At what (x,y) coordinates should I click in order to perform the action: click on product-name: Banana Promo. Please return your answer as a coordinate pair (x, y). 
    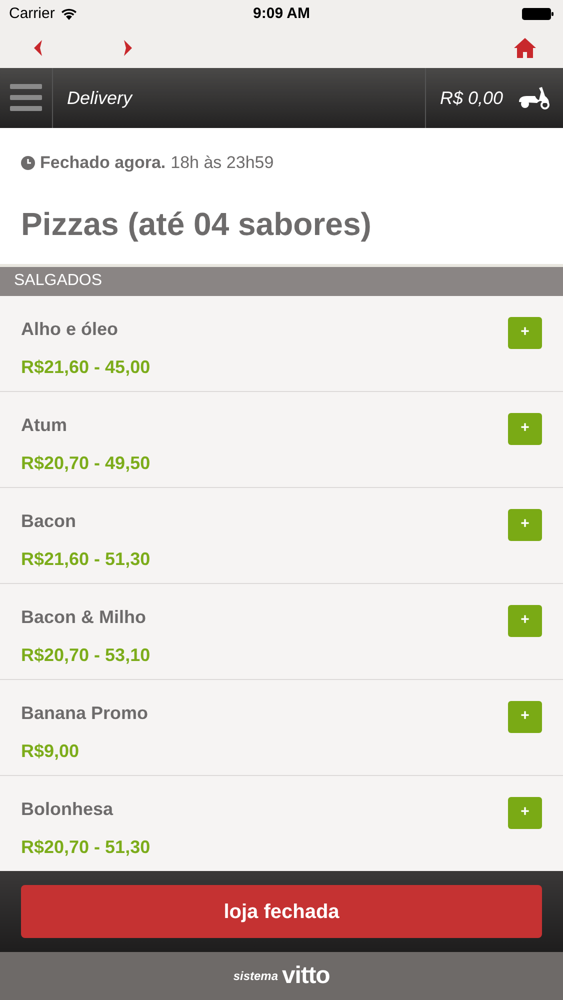
    Looking at the image, I should click on (84, 713).